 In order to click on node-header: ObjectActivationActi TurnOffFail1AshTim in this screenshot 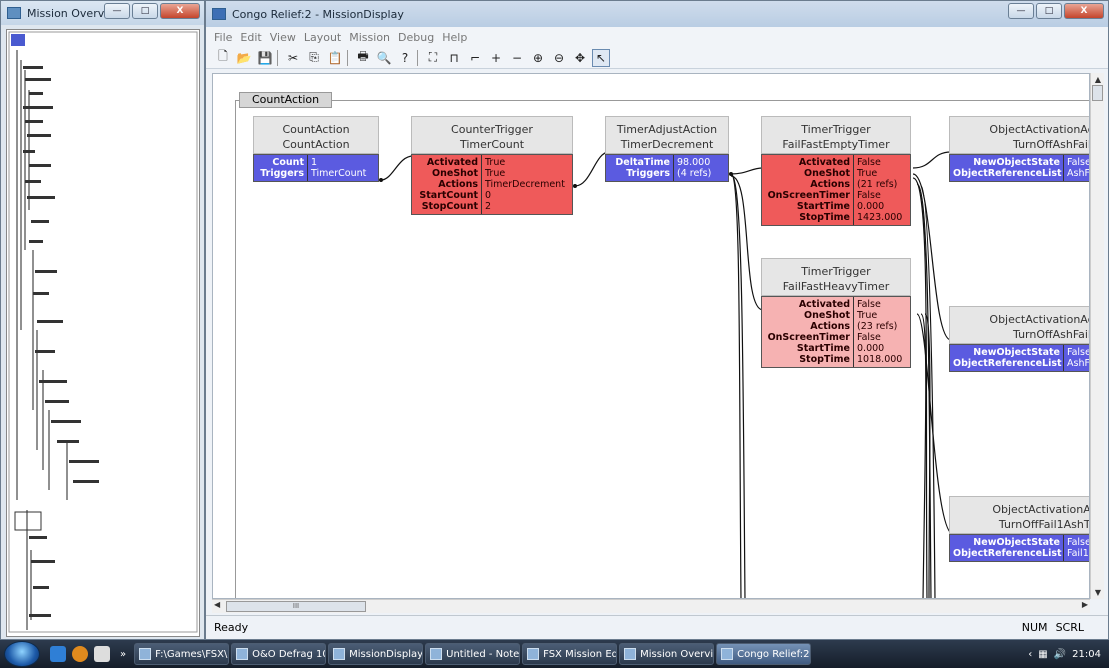, I will do `click(1019, 515)`.